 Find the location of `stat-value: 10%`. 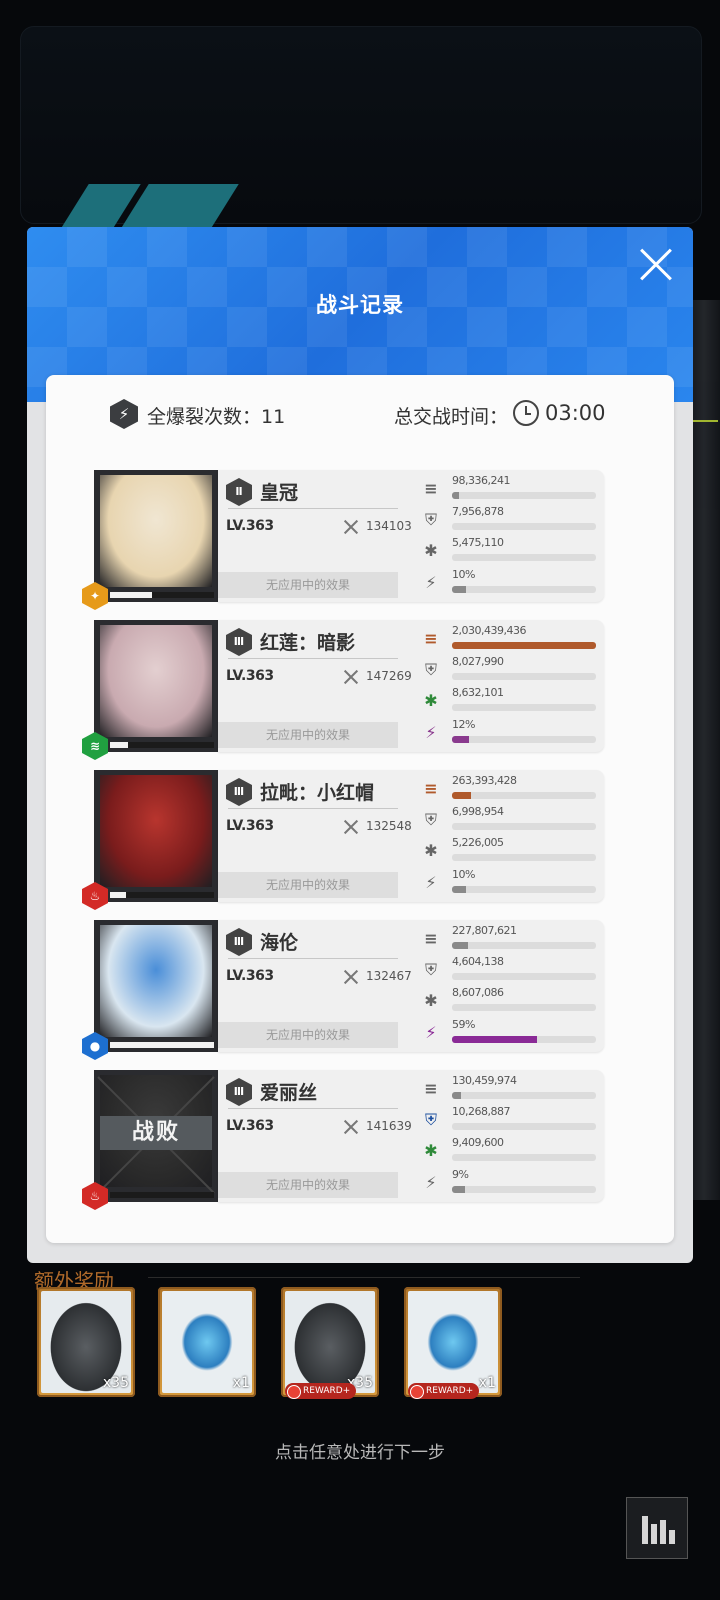

stat-value: 10% is located at coordinates (463, 574).